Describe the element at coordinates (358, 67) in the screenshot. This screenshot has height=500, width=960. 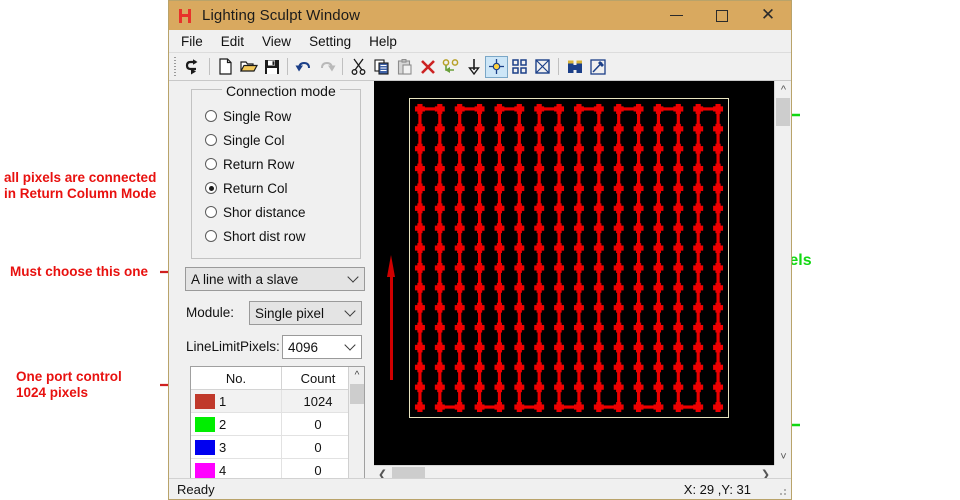
I see `cut-scissors-icon` at that location.